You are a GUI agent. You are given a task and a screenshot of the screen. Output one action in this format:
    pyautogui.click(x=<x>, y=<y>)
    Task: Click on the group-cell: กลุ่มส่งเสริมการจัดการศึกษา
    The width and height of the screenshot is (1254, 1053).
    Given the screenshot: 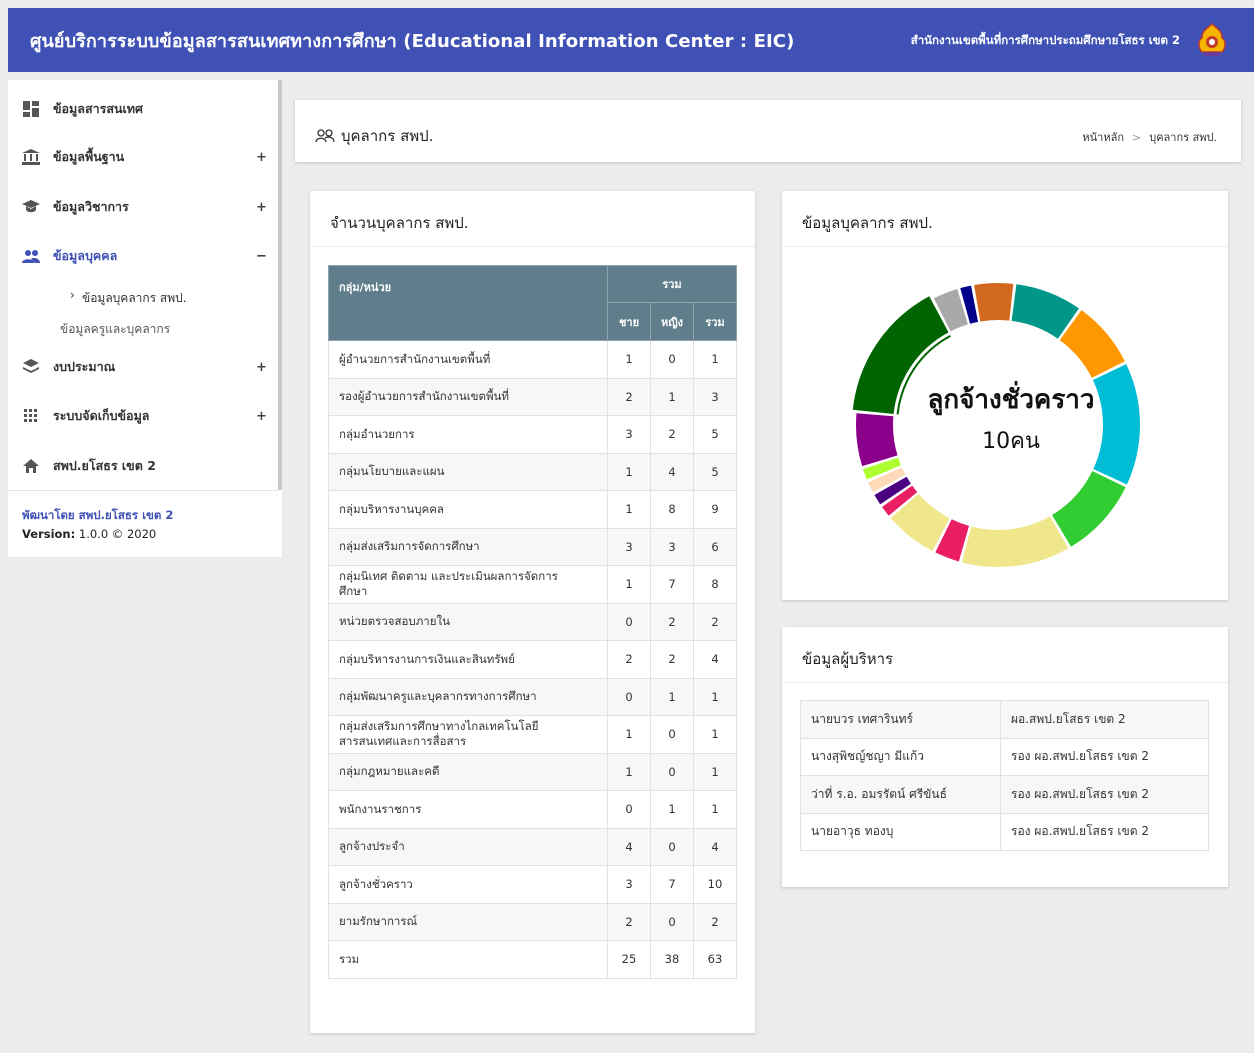 What is the action you would take?
    pyautogui.click(x=468, y=546)
    